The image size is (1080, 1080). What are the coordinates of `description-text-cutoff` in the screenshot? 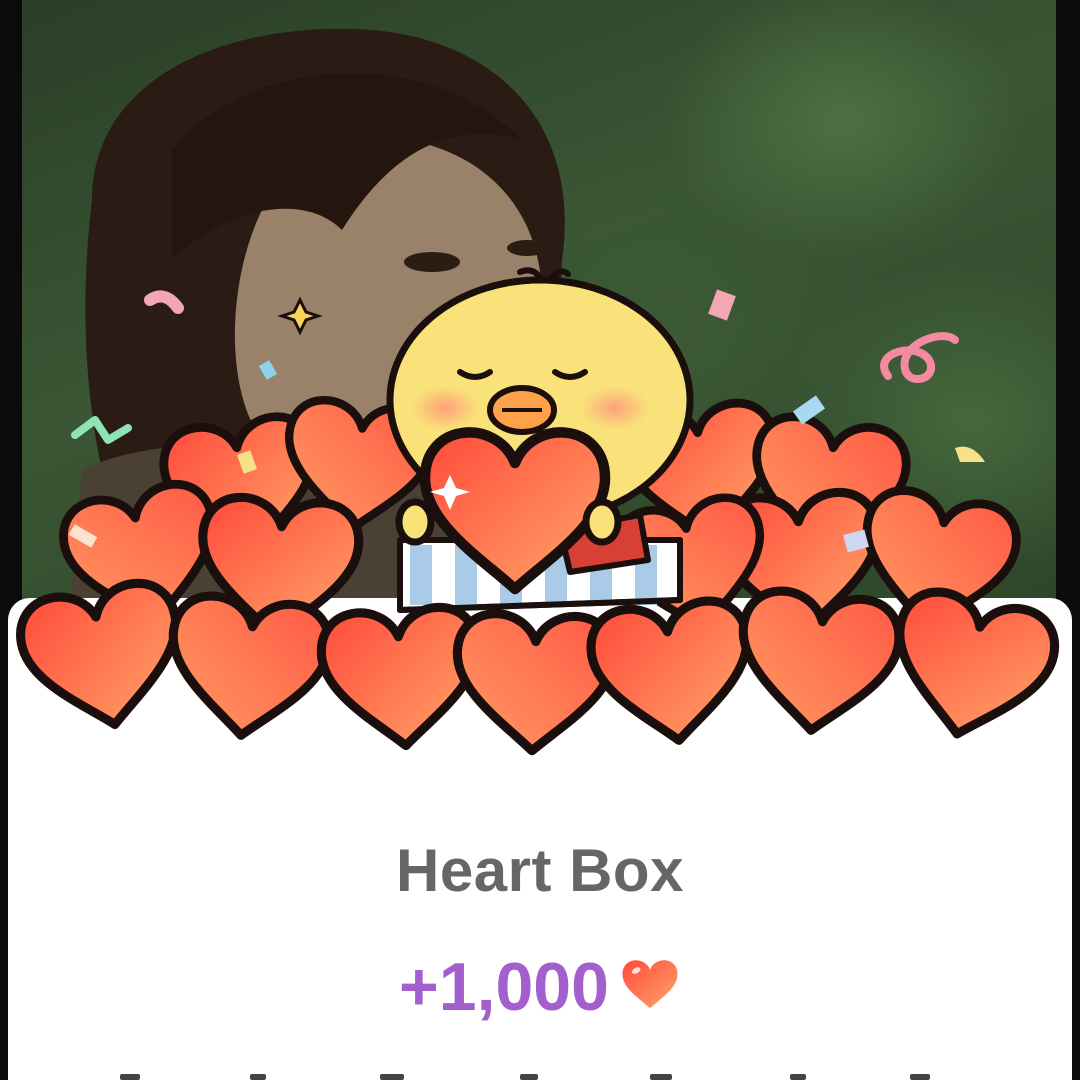 It's located at (525, 1077).